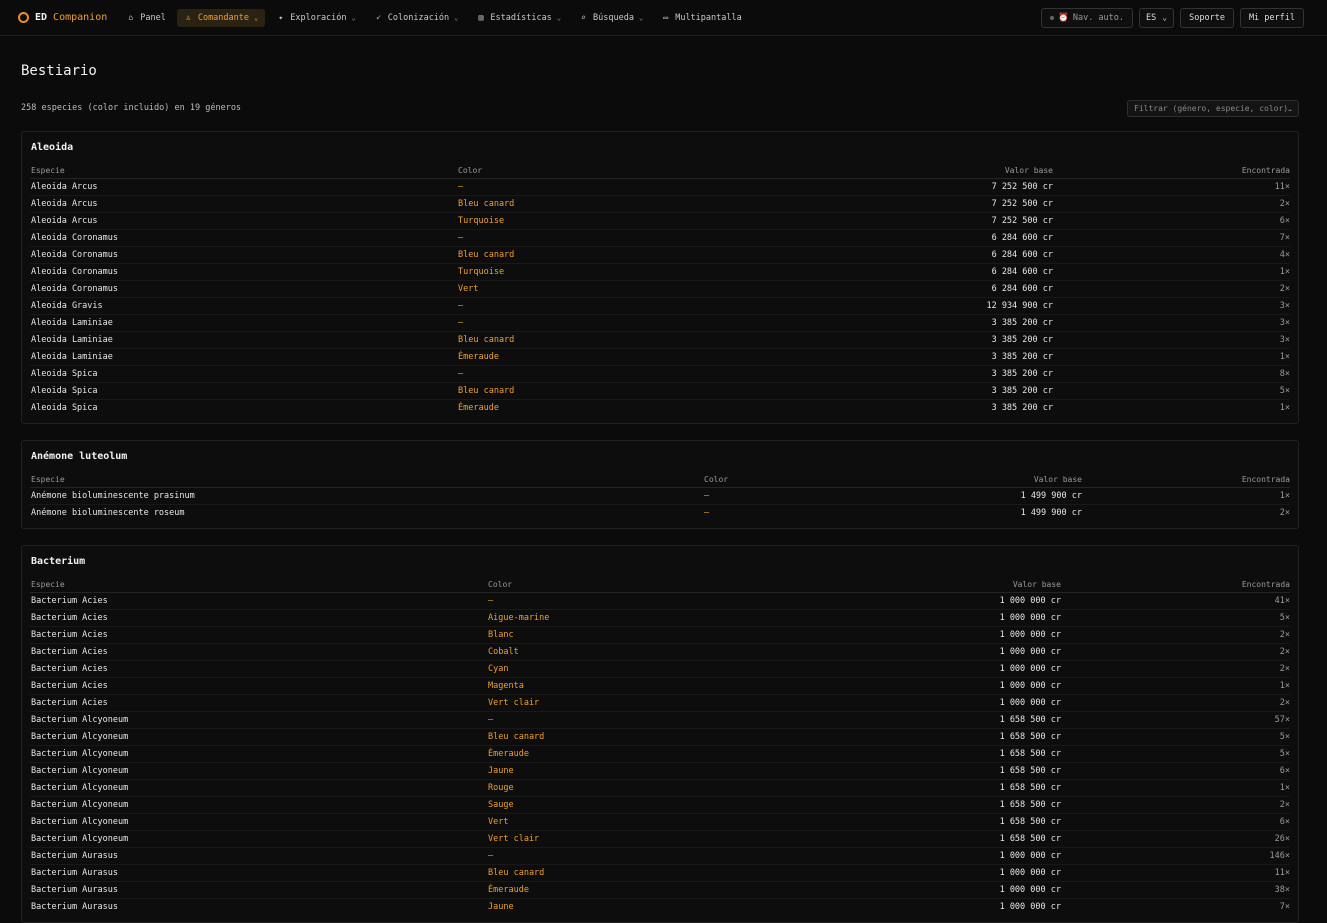 The image size is (1327, 923). I want to click on nav-item-búsqueda: ⌕ Búsqueda ⌄, so click(611, 18).